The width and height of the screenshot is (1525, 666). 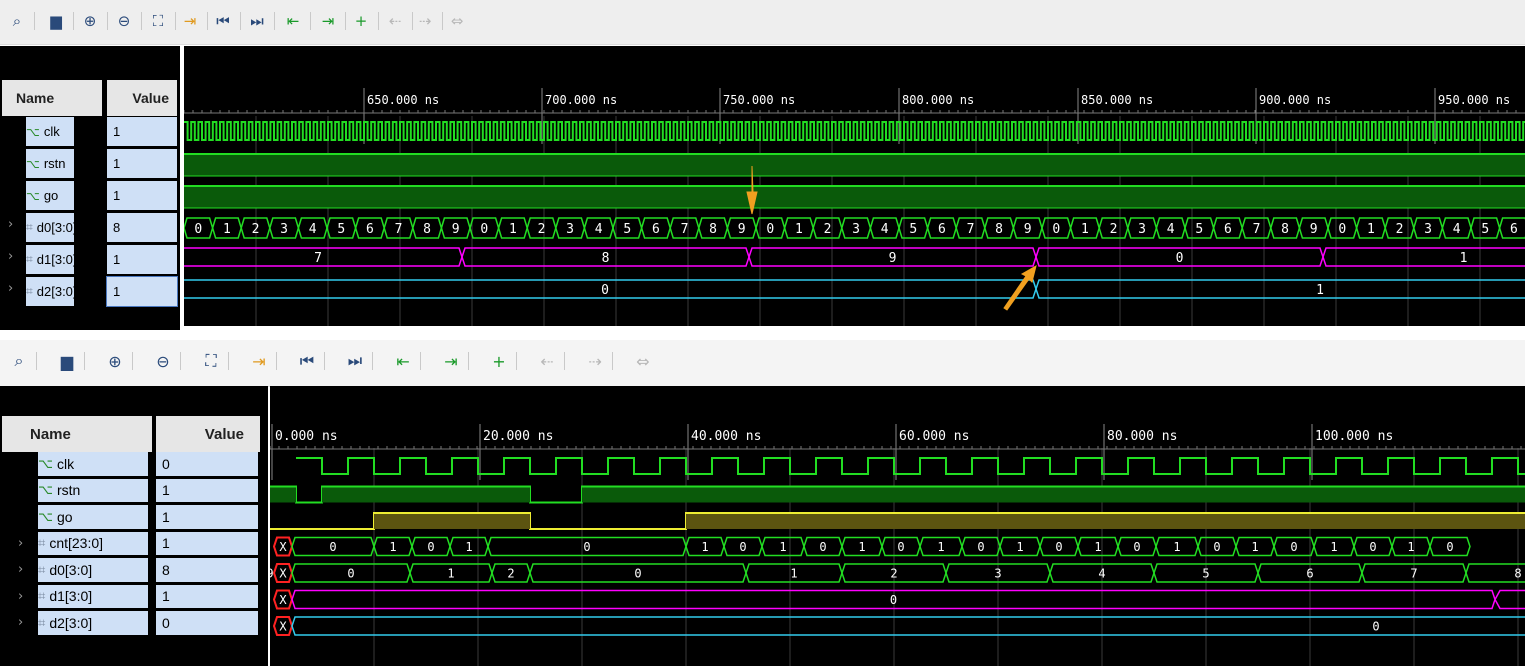 What do you see at coordinates (1097, 547) in the screenshot?
I see `cnt-bus-value: 1` at bounding box center [1097, 547].